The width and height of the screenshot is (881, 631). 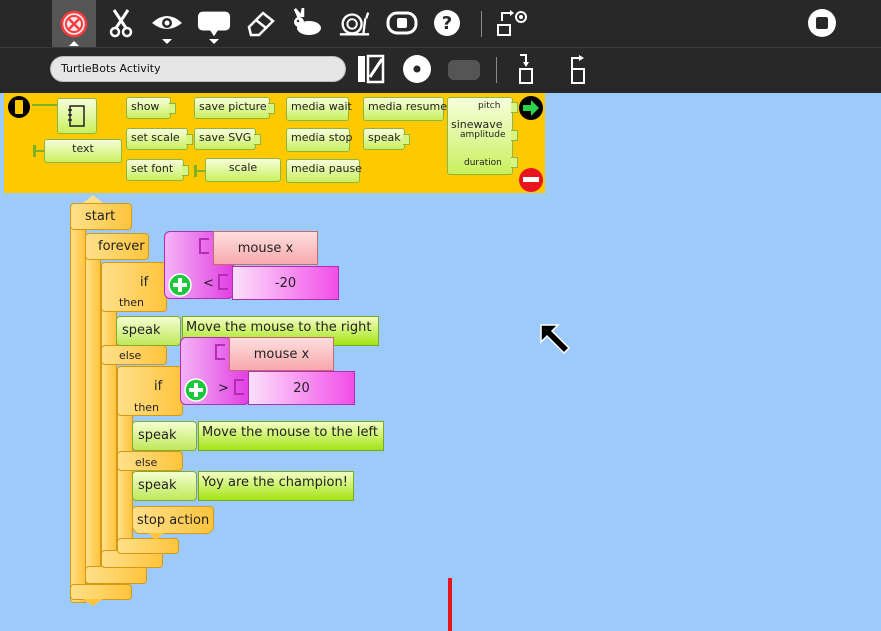 I want to click on mouse-x-block-2: mouse x, so click(x=281, y=354).